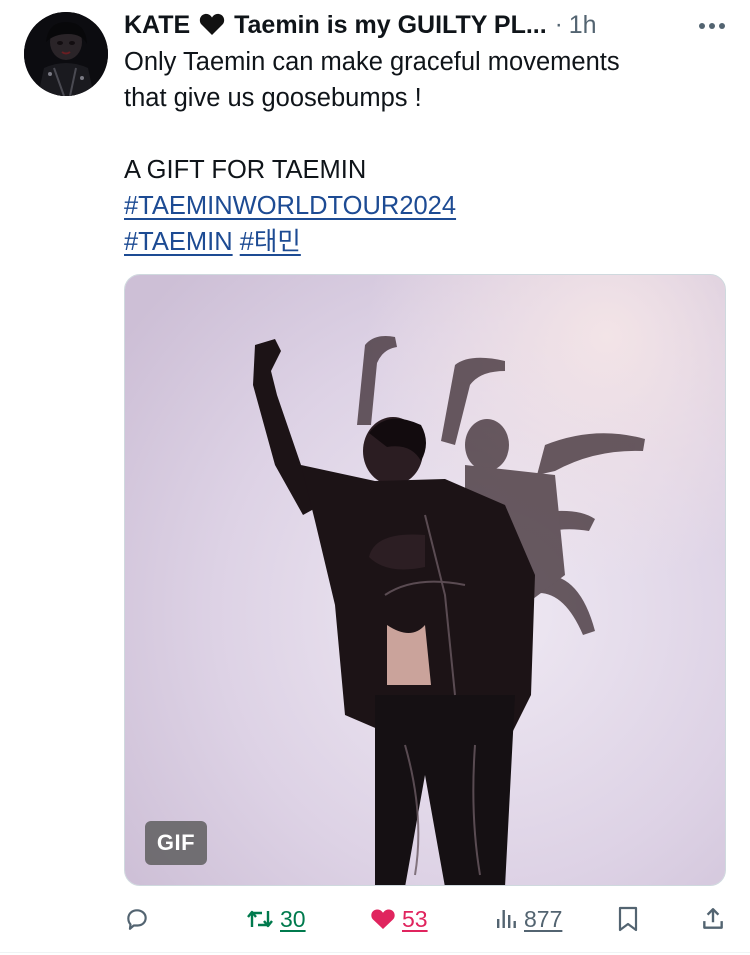 The width and height of the screenshot is (750, 955). I want to click on views-button: 877, so click(528, 919).